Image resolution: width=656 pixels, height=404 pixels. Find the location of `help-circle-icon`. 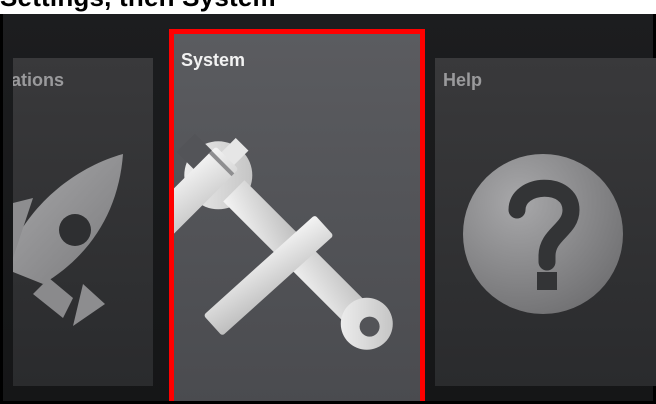

help-circle-icon is located at coordinates (543, 234).